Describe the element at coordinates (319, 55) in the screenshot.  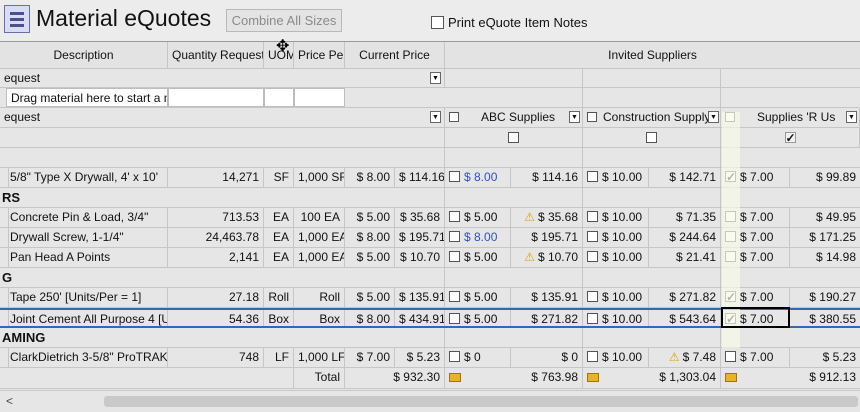
I see `col-header-price-per: Price Per` at that location.